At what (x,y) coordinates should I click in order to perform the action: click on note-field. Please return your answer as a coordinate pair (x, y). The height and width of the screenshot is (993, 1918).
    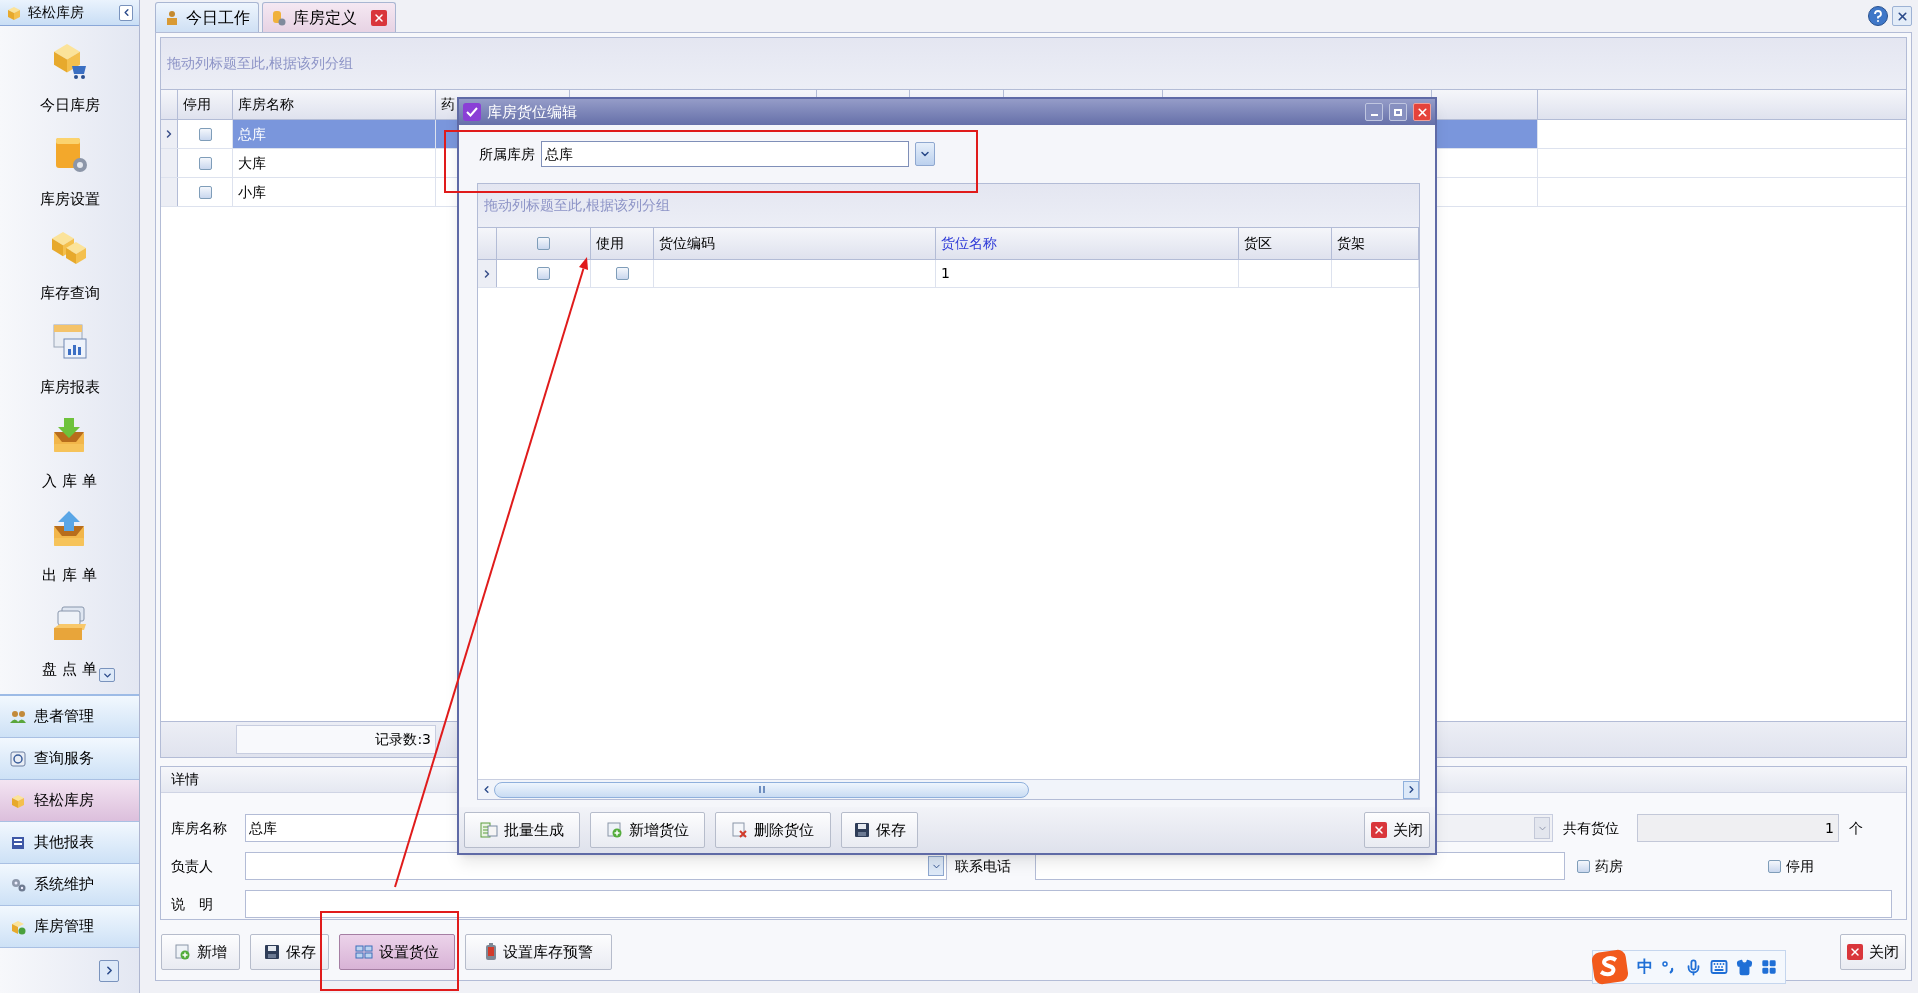
    Looking at the image, I should click on (1068, 904).